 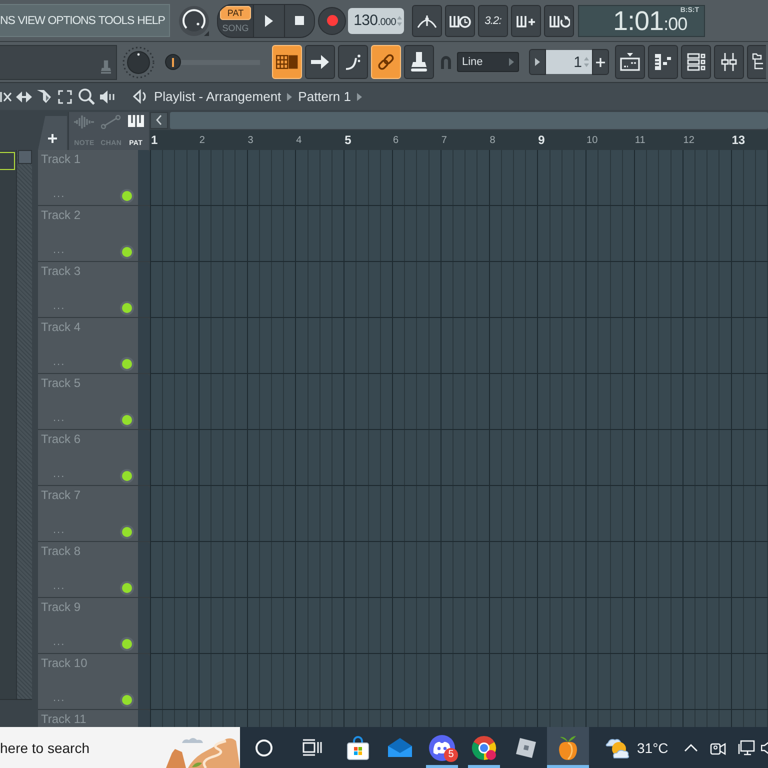 What do you see at coordinates (31, 20) in the screenshot?
I see `menu-item: VIEW` at bounding box center [31, 20].